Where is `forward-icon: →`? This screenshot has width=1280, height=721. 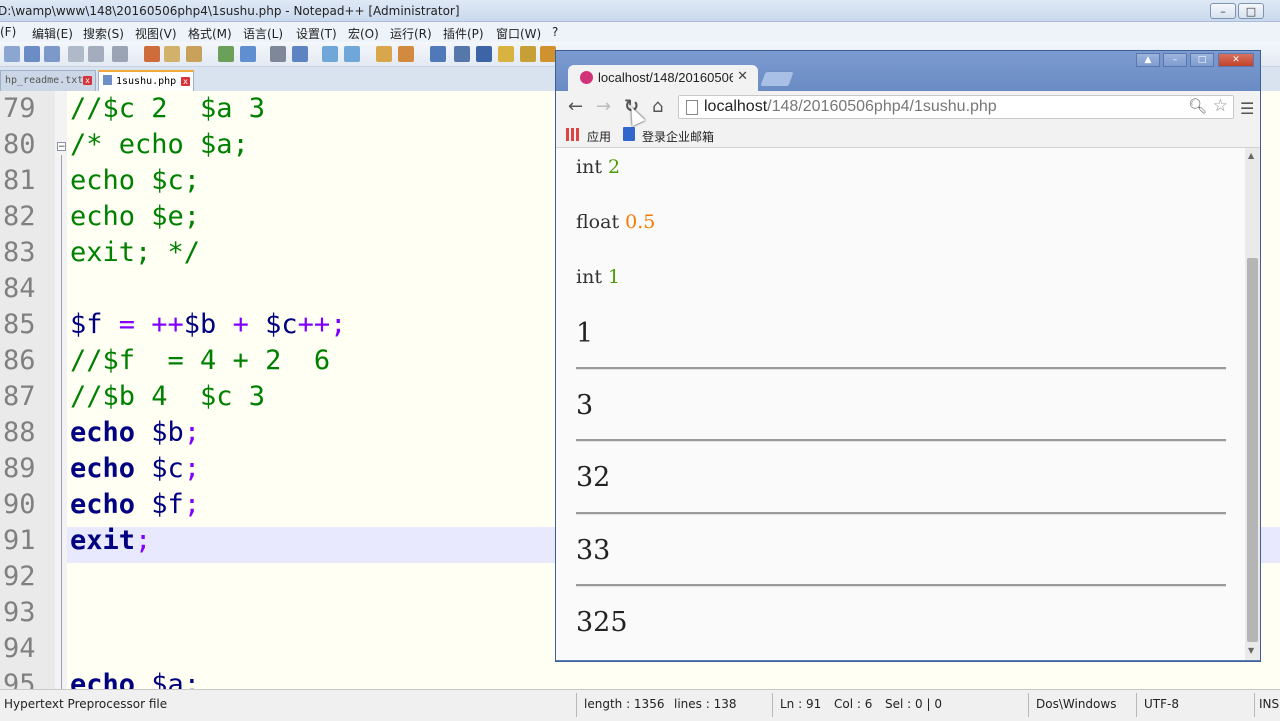 forward-icon: → is located at coordinates (603, 106).